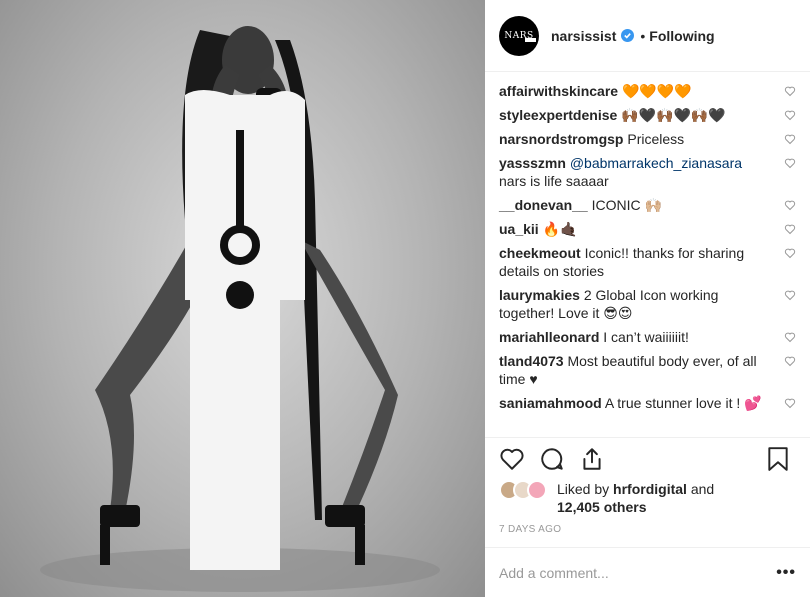  What do you see at coordinates (656, 139) in the screenshot?
I see `comment-text: Priceless` at bounding box center [656, 139].